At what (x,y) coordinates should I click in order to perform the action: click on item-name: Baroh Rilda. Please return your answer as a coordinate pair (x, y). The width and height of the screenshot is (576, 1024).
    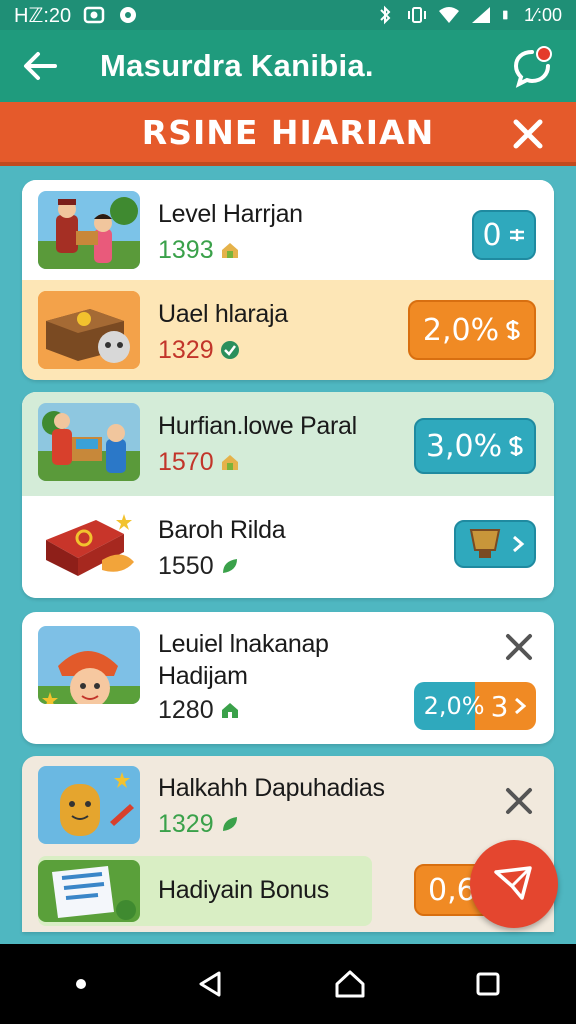
    Looking at the image, I should click on (222, 530).